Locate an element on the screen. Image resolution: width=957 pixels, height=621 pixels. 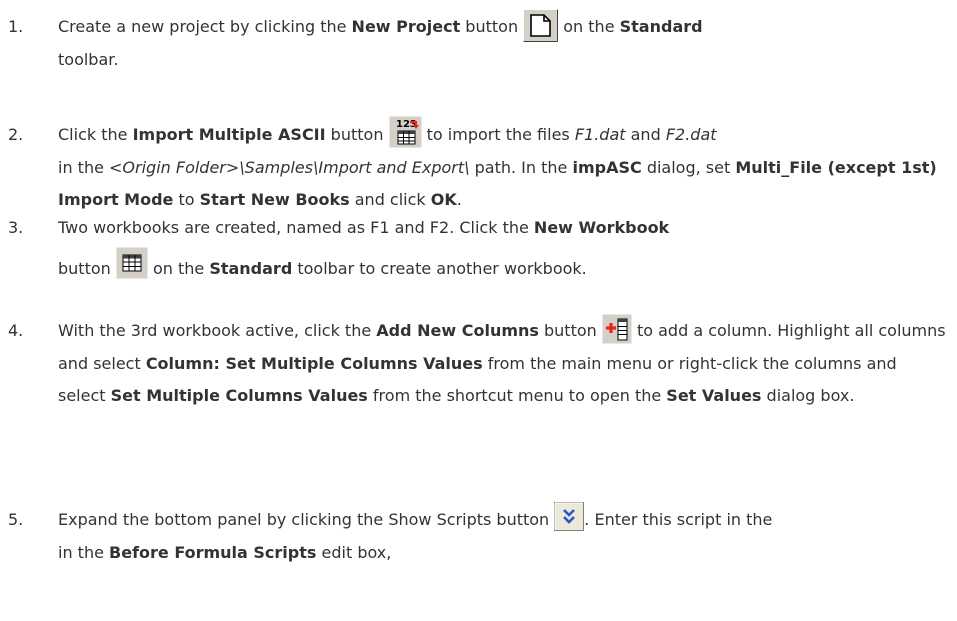
step-number: 5. is located at coordinates (16, 519).